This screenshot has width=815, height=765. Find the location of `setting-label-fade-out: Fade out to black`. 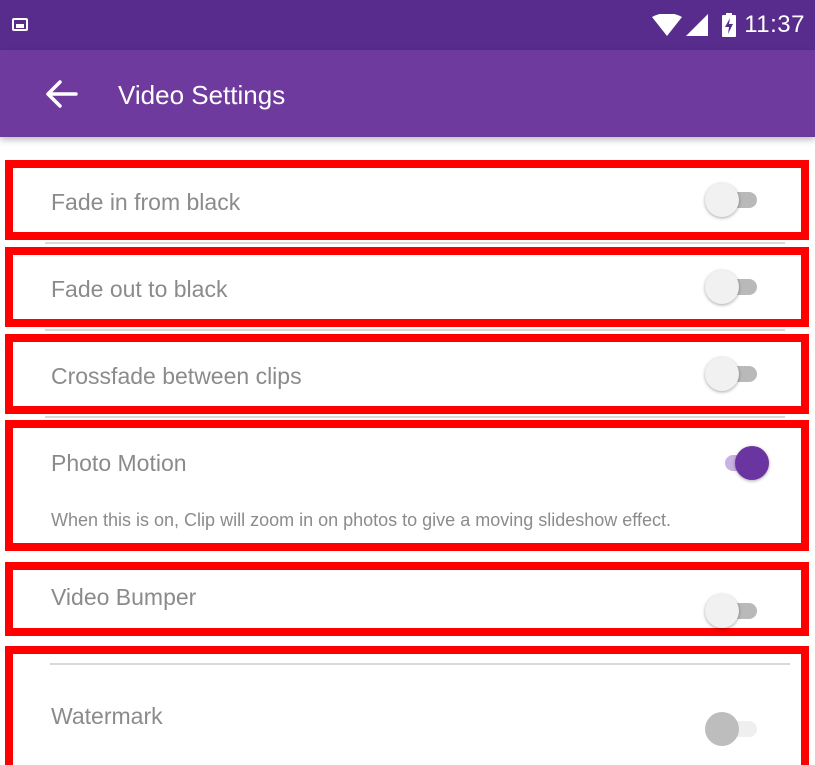

setting-label-fade-out: Fade out to black is located at coordinates (139, 289).